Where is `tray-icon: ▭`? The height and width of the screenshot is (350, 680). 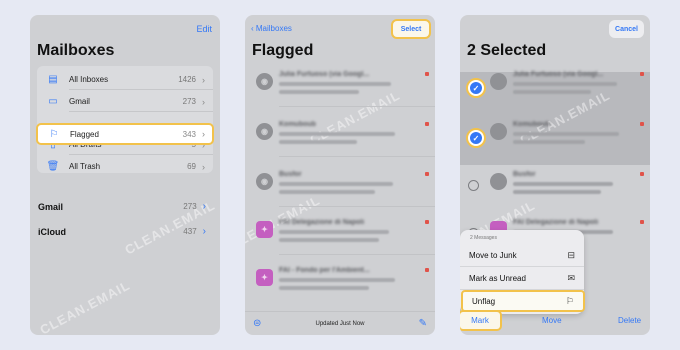 tray-icon: ▭ is located at coordinates (53, 101).